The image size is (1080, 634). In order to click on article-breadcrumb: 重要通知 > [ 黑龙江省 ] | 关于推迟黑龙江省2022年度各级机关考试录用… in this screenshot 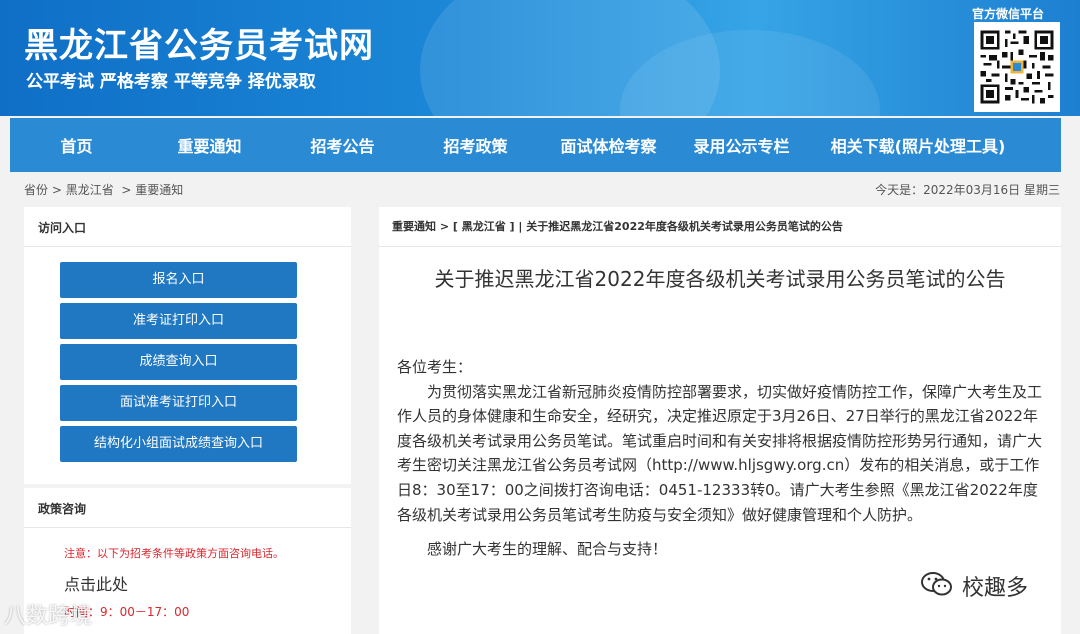, I will do `click(720, 227)`.